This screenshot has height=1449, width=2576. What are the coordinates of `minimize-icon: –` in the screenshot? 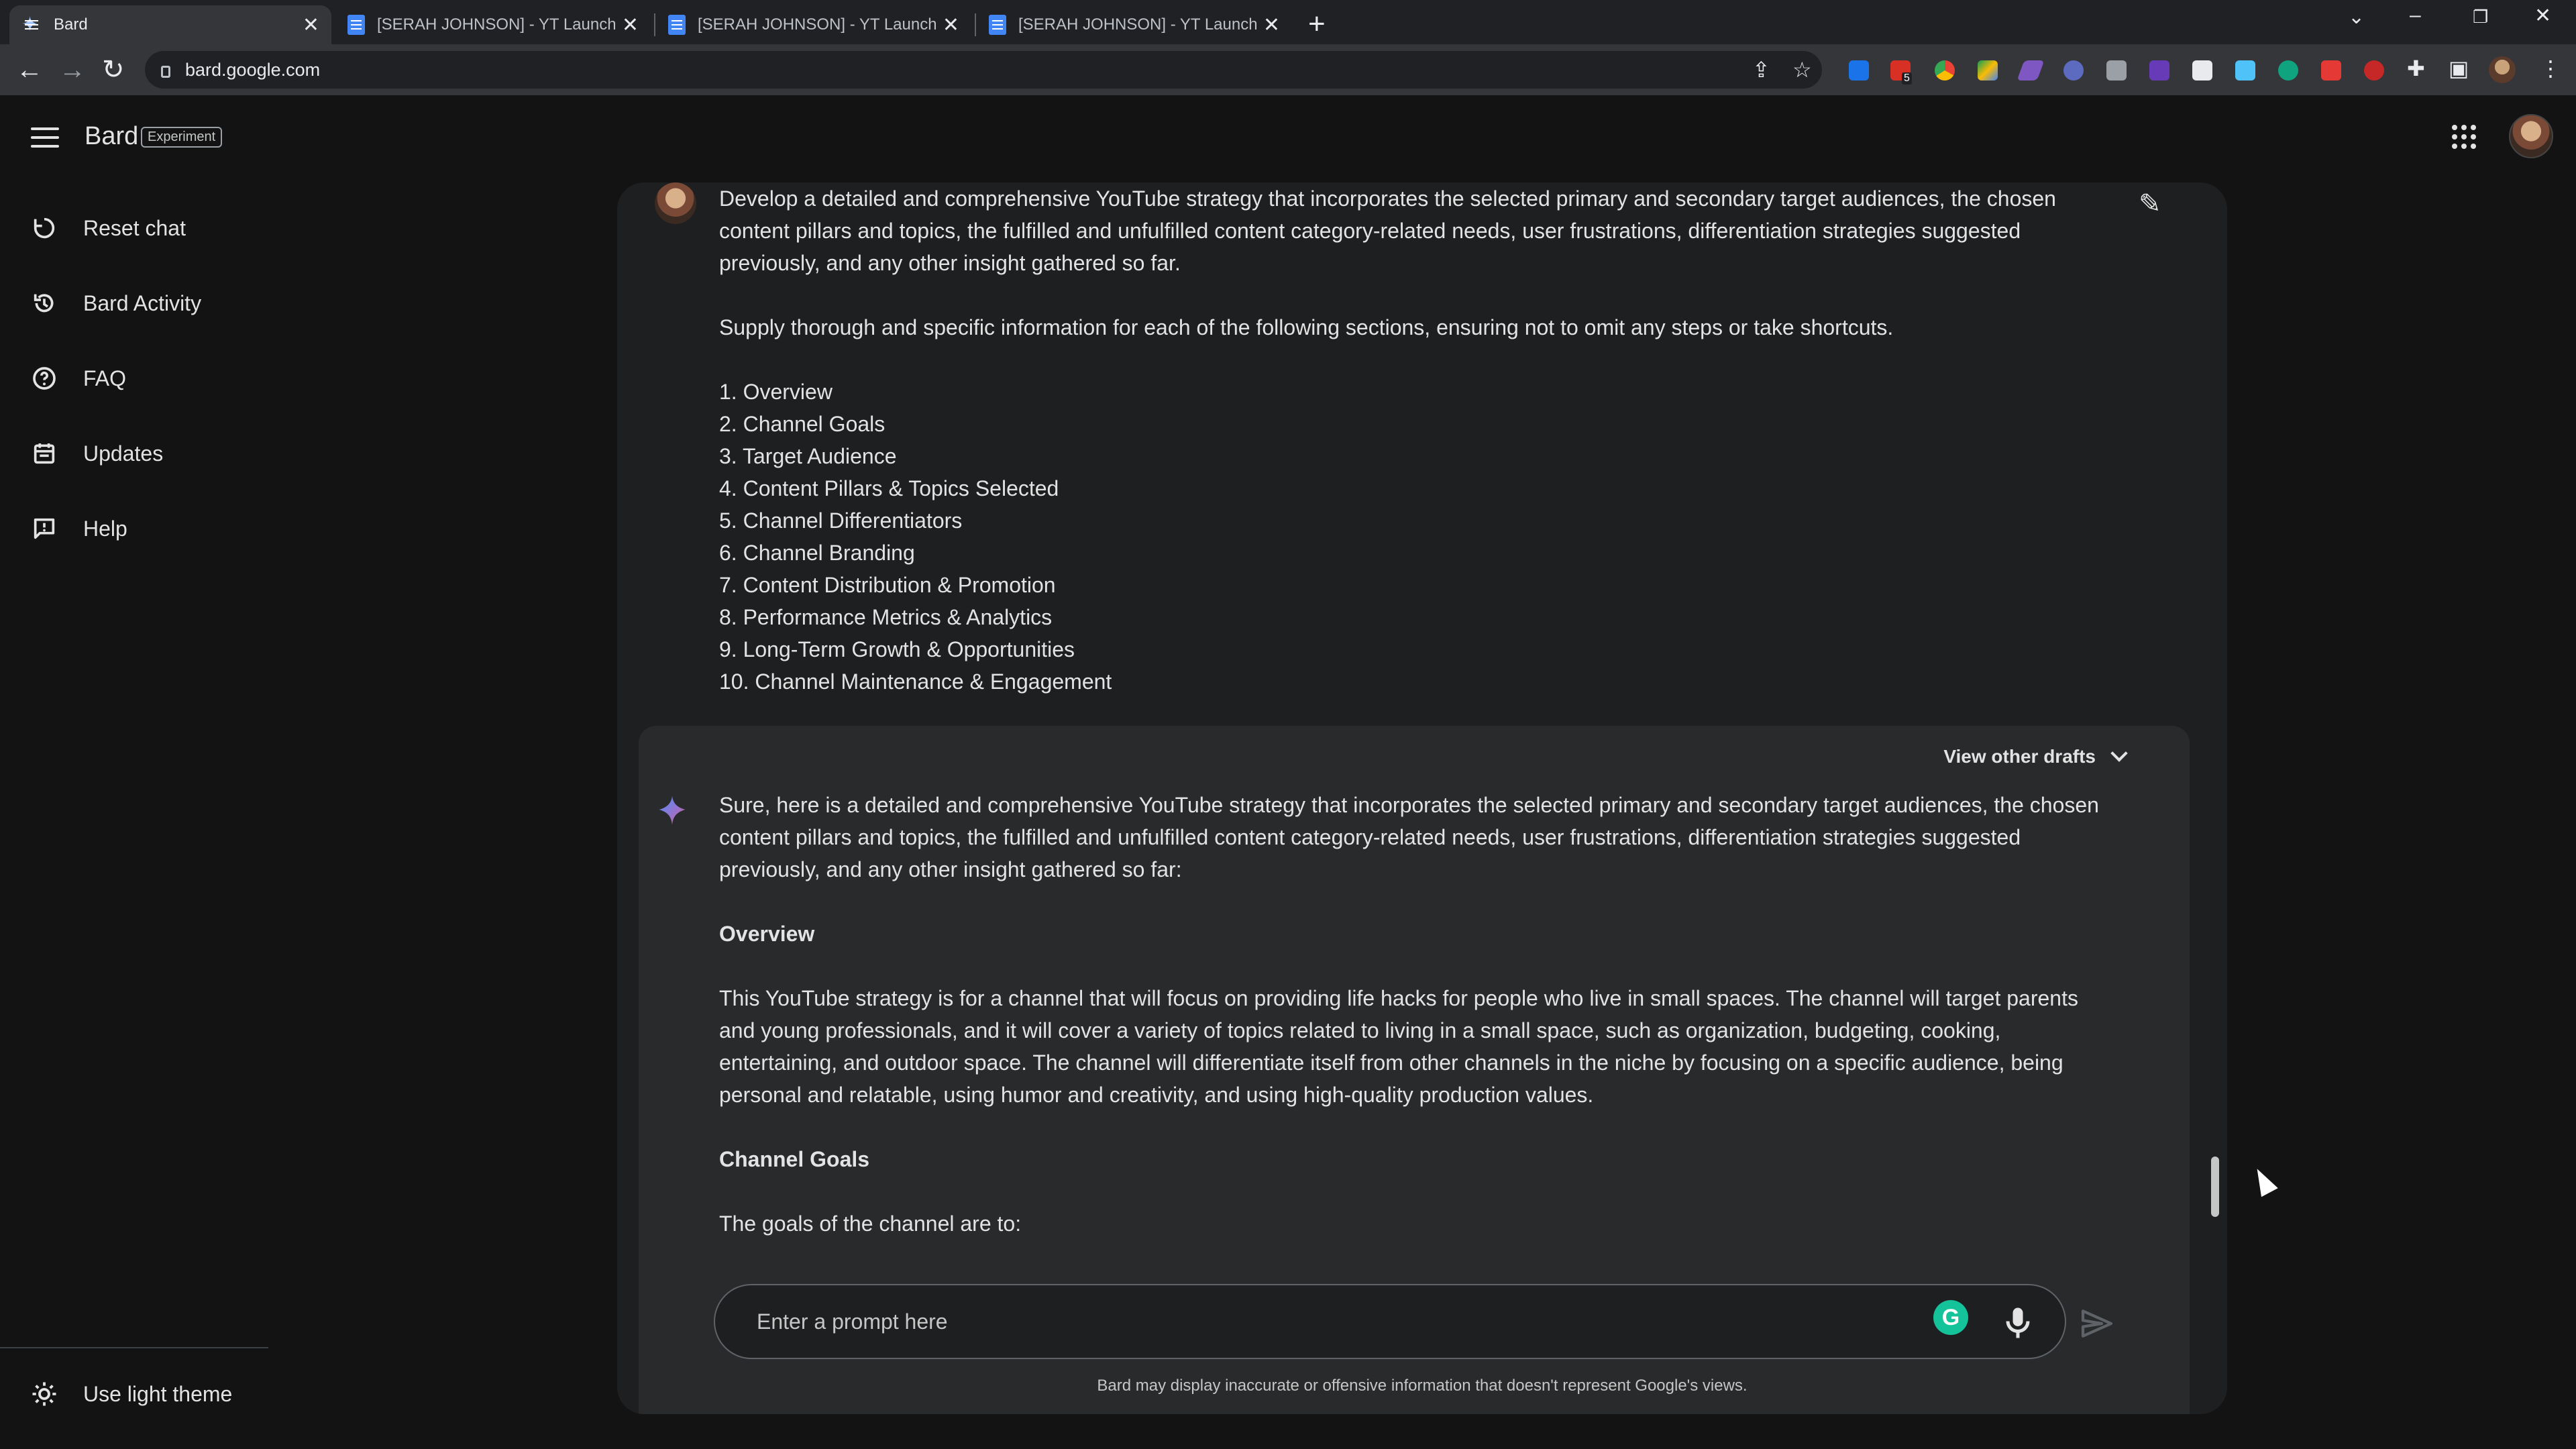 It's located at (2415, 15).